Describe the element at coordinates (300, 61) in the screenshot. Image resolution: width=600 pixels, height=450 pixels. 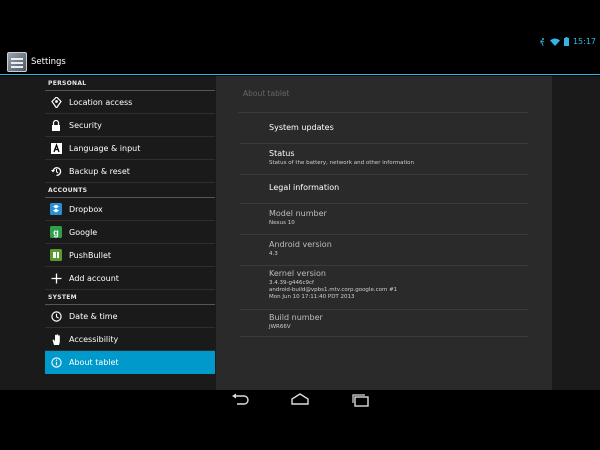
I see `action-bar` at that location.